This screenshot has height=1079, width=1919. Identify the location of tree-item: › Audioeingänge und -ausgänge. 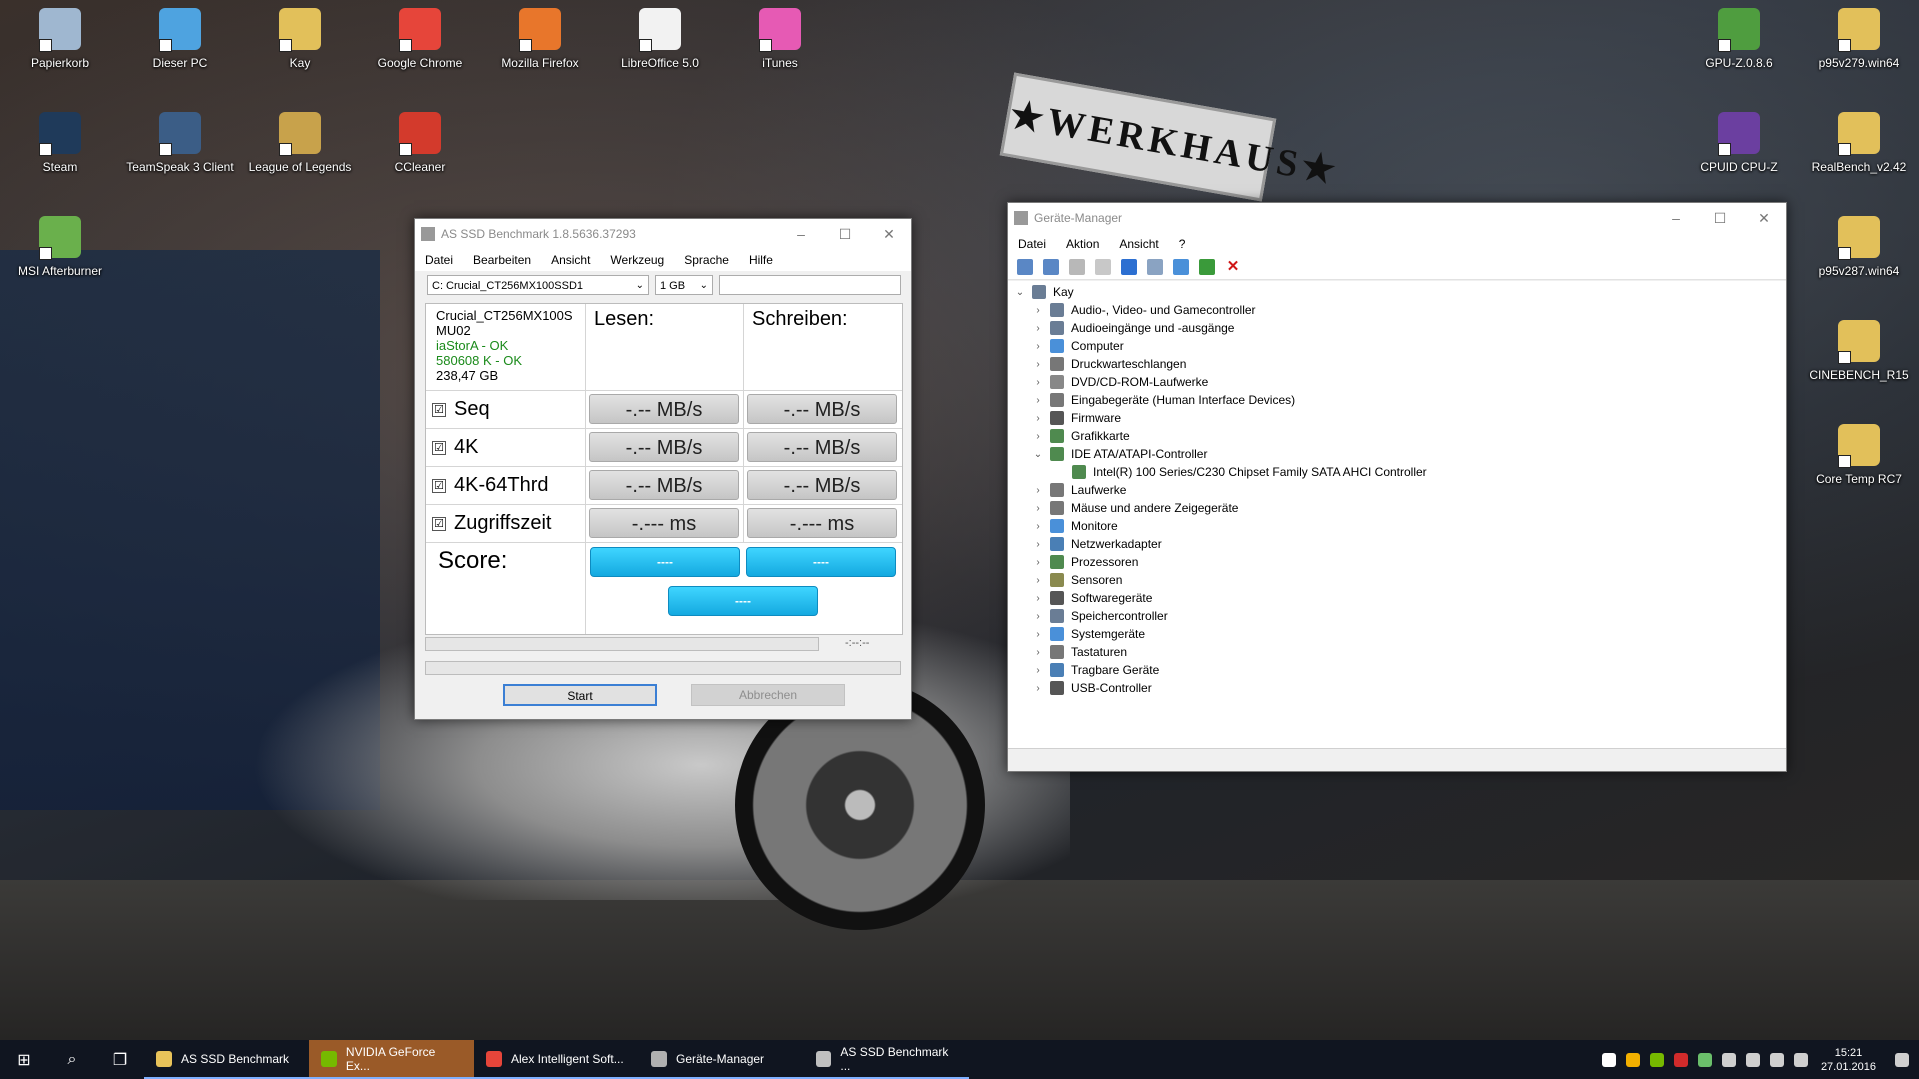
(1133, 328).